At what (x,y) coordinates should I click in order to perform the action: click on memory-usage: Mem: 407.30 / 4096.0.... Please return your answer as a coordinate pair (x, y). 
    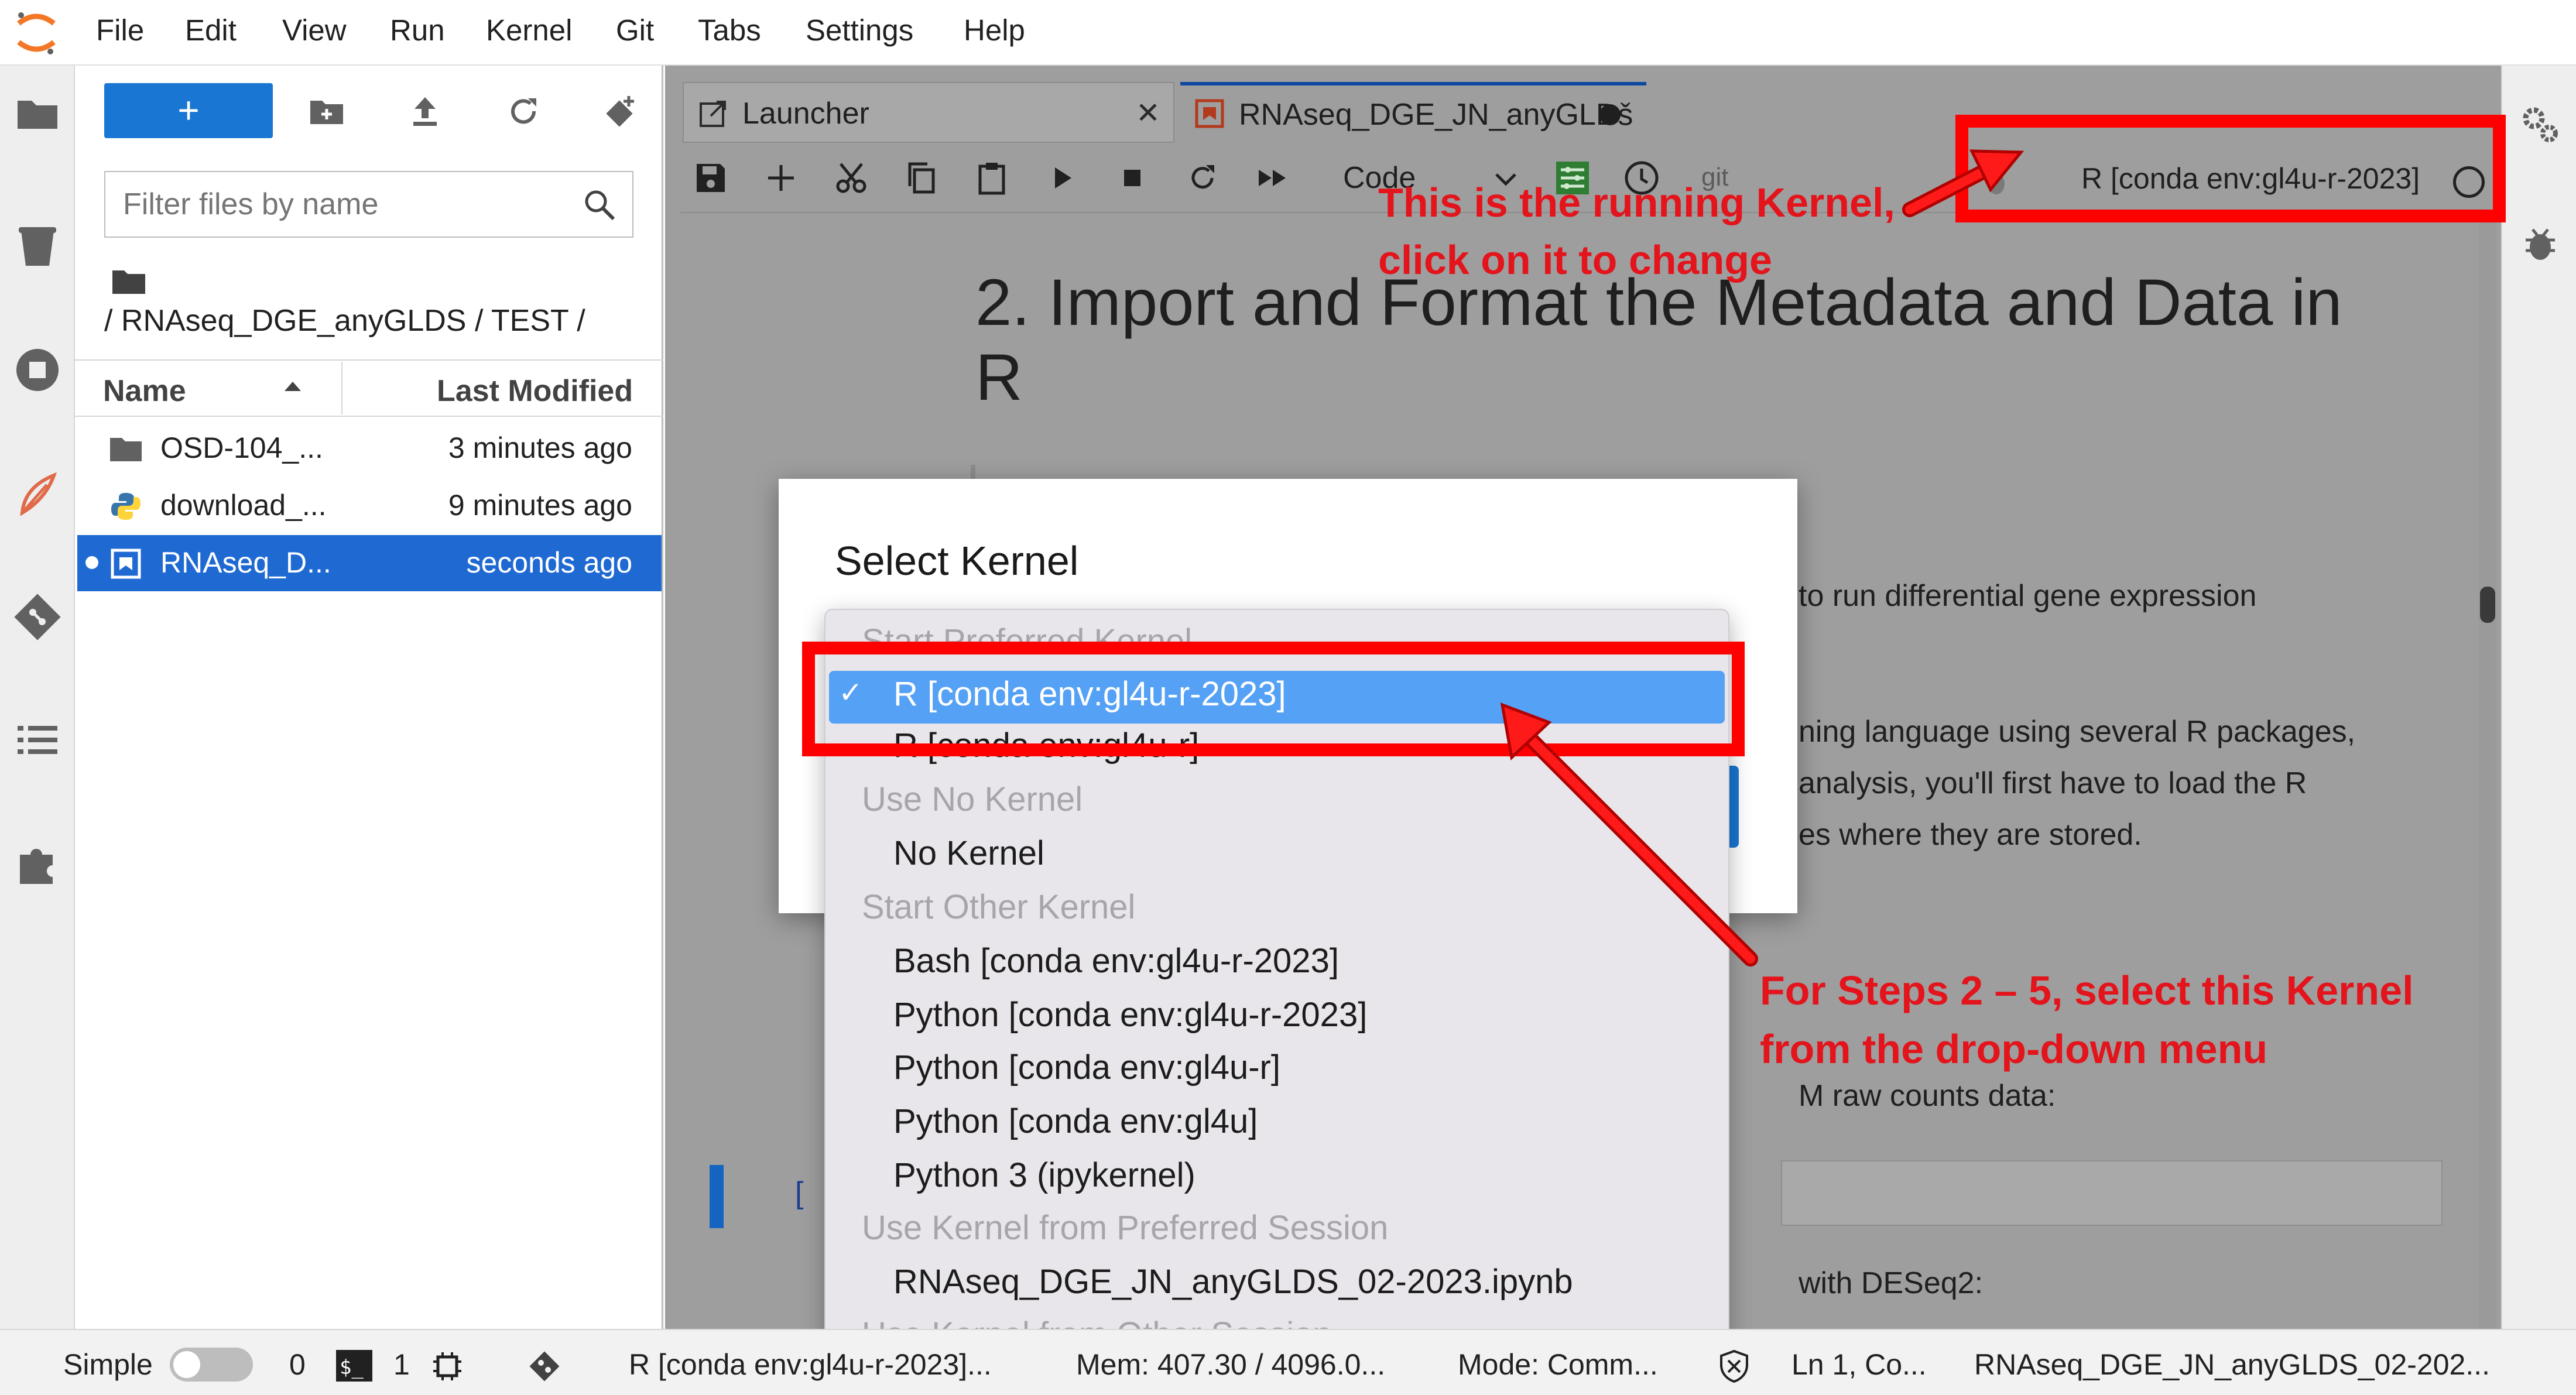
    Looking at the image, I should click on (1231, 1364).